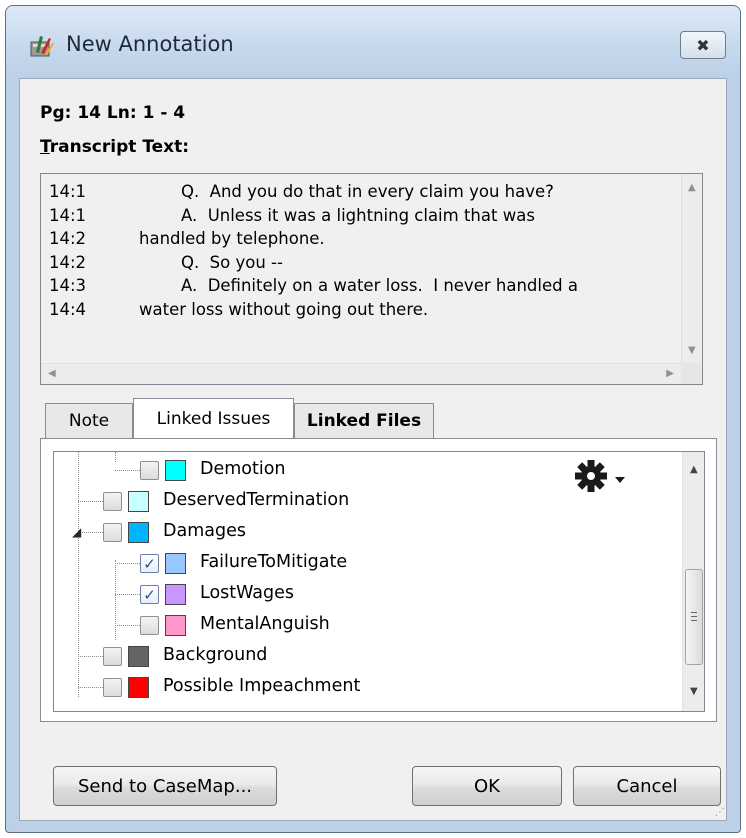 Image resolution: width=746 pixels, height=838 pixels. Describe the element at coordinates (89, 420) in the screenshot. I see `tab-note: Note` at that location.